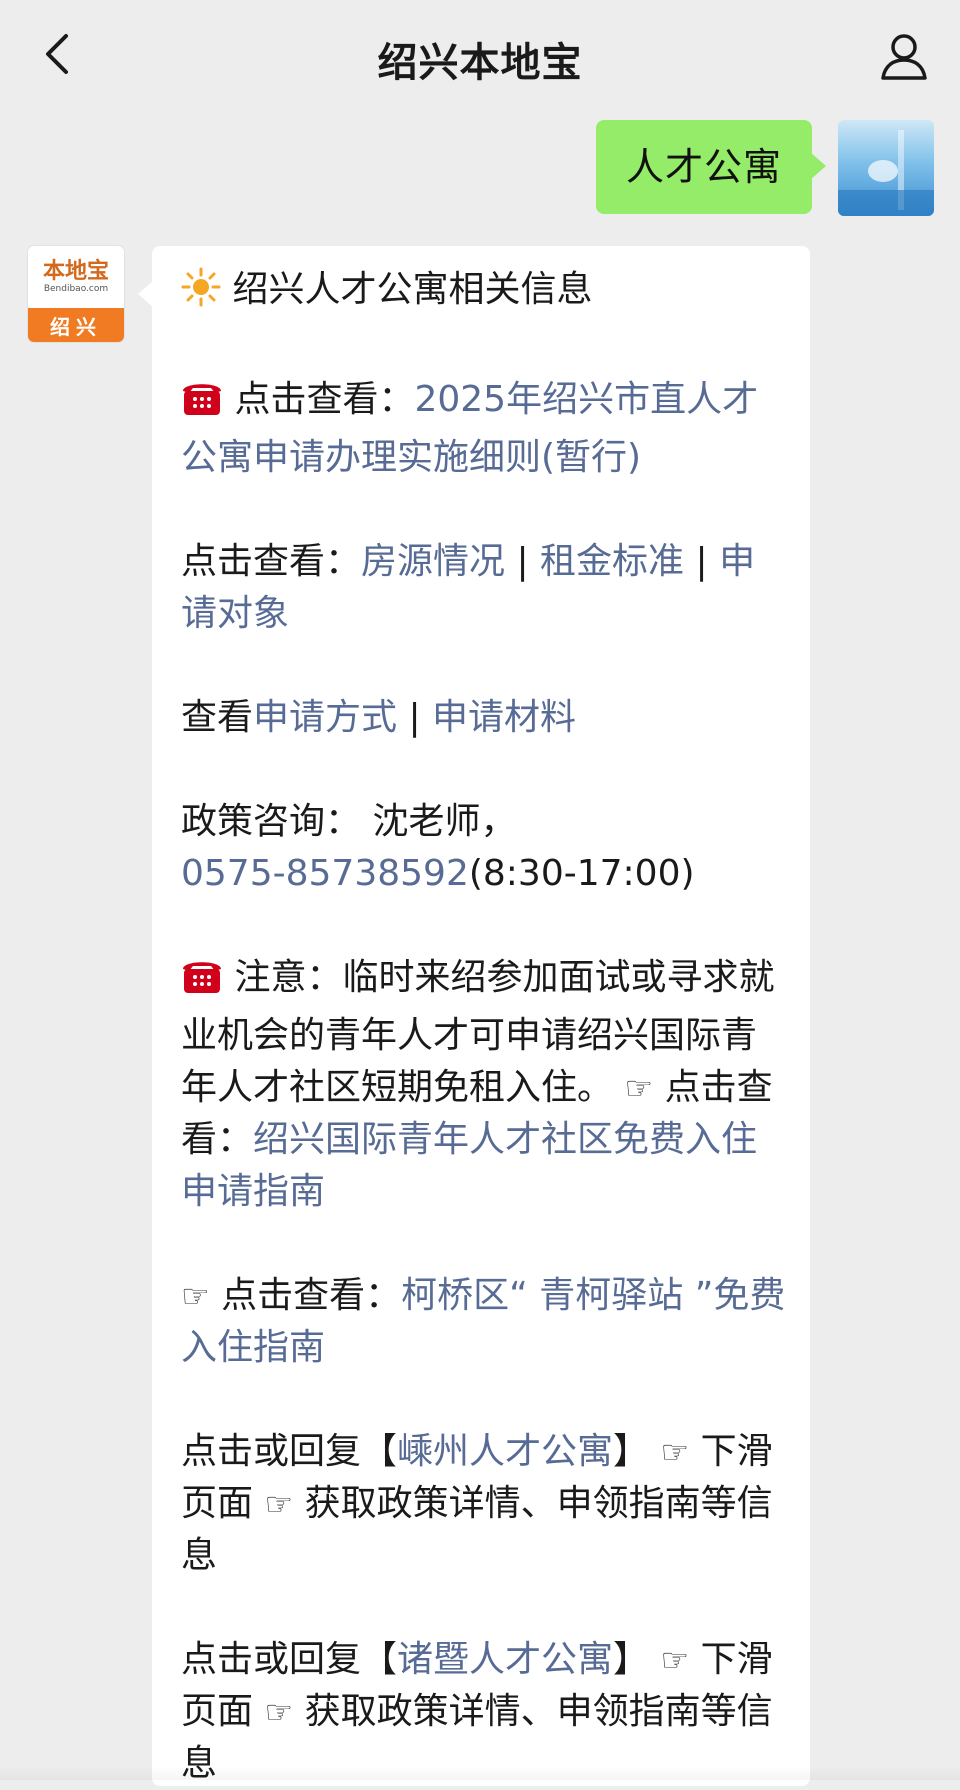  What do you see at coordinates (711, 167) in the screenshot?
I see `outgoing-bubble: 人才公寓` at bounding box center [711, 167].